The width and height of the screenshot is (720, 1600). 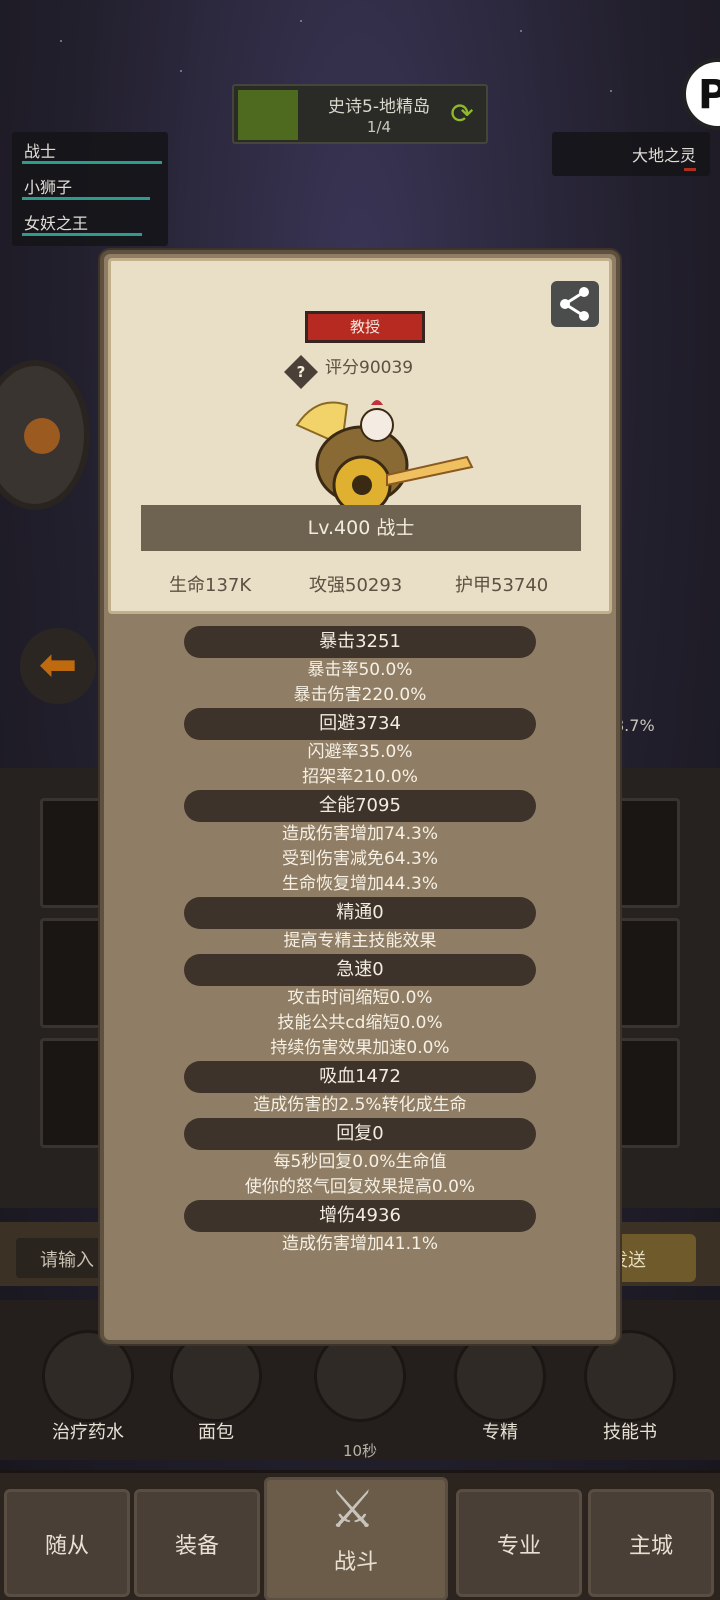 I want to click on enemy-hp-bar, so click(x=690, y=169).